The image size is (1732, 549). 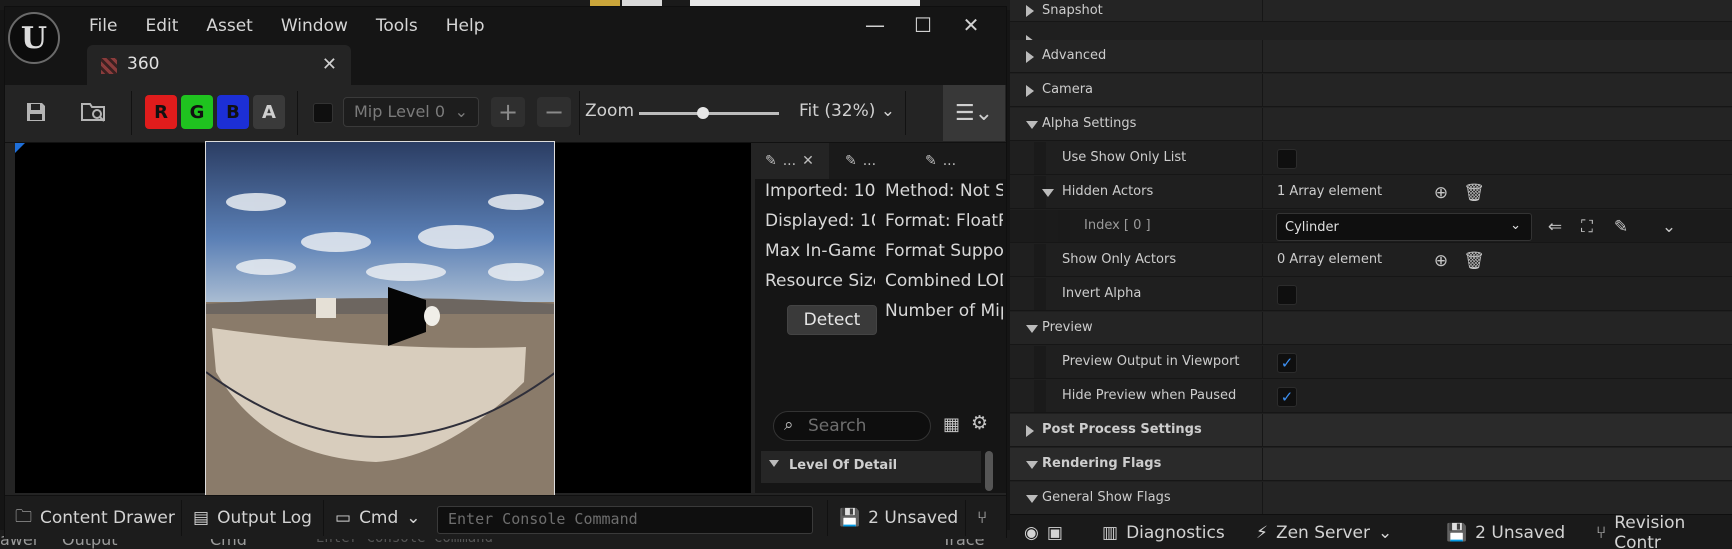 I want to click on menu-bar: File Edit Asset Window Tools Help, so click(x=301, y=26).